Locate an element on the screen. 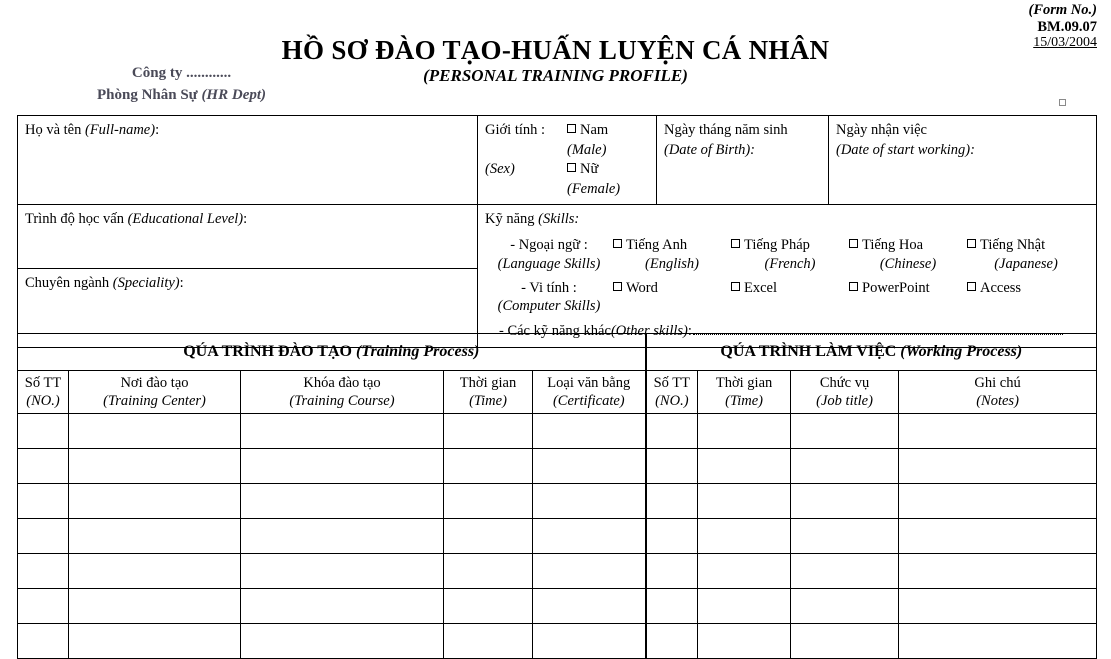  computer-option-access: Access is located at coordinates (1026, 288).